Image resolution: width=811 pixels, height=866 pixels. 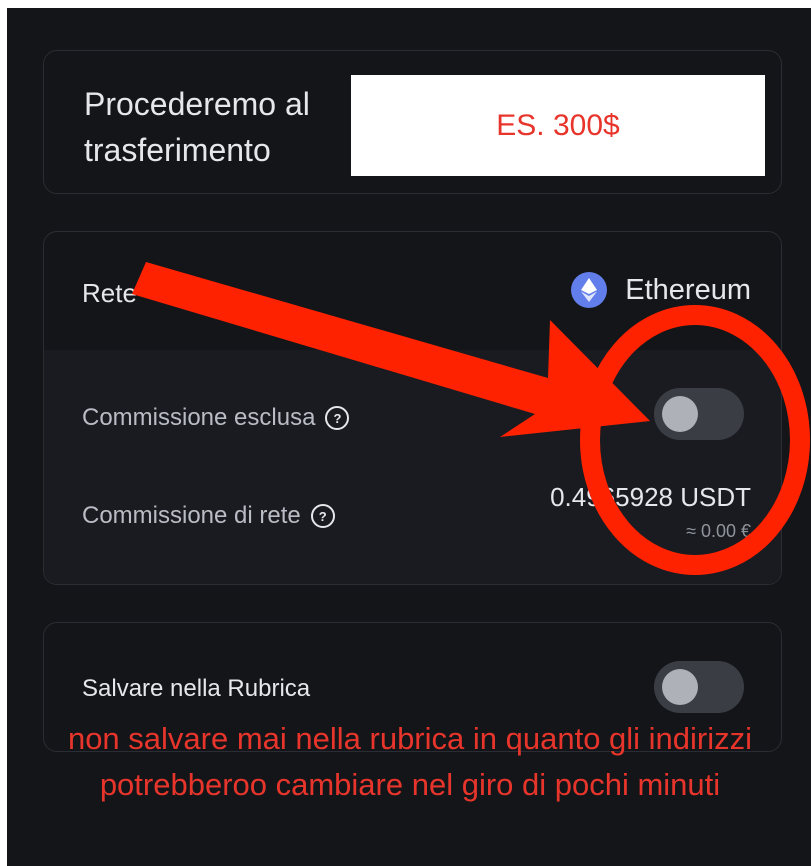 I want to click on red-circle-annotation, so click(x=695, y=440).